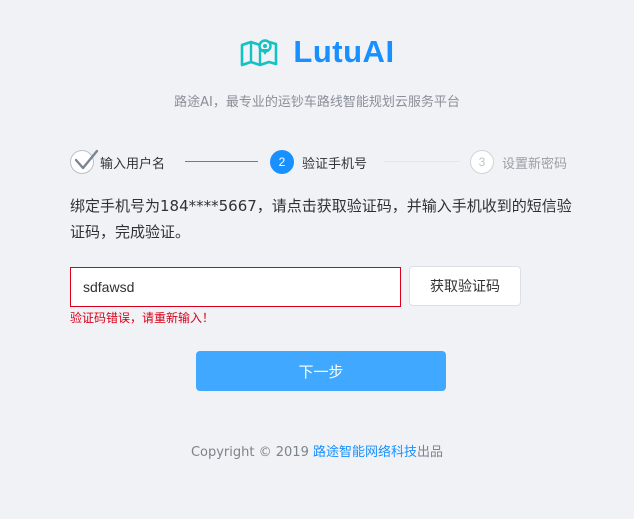 The width and height of the screenshot is (634, 519). I want to click on step-2-label: 验证手机号, so click(335, 164).